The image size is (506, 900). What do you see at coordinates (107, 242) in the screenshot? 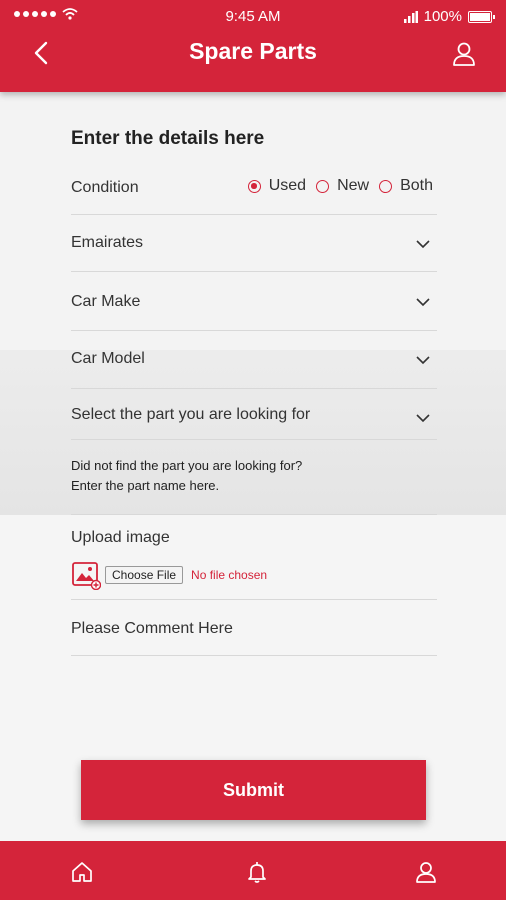
I see `emirates-label: Emairates` at bounding box center [107, 242].